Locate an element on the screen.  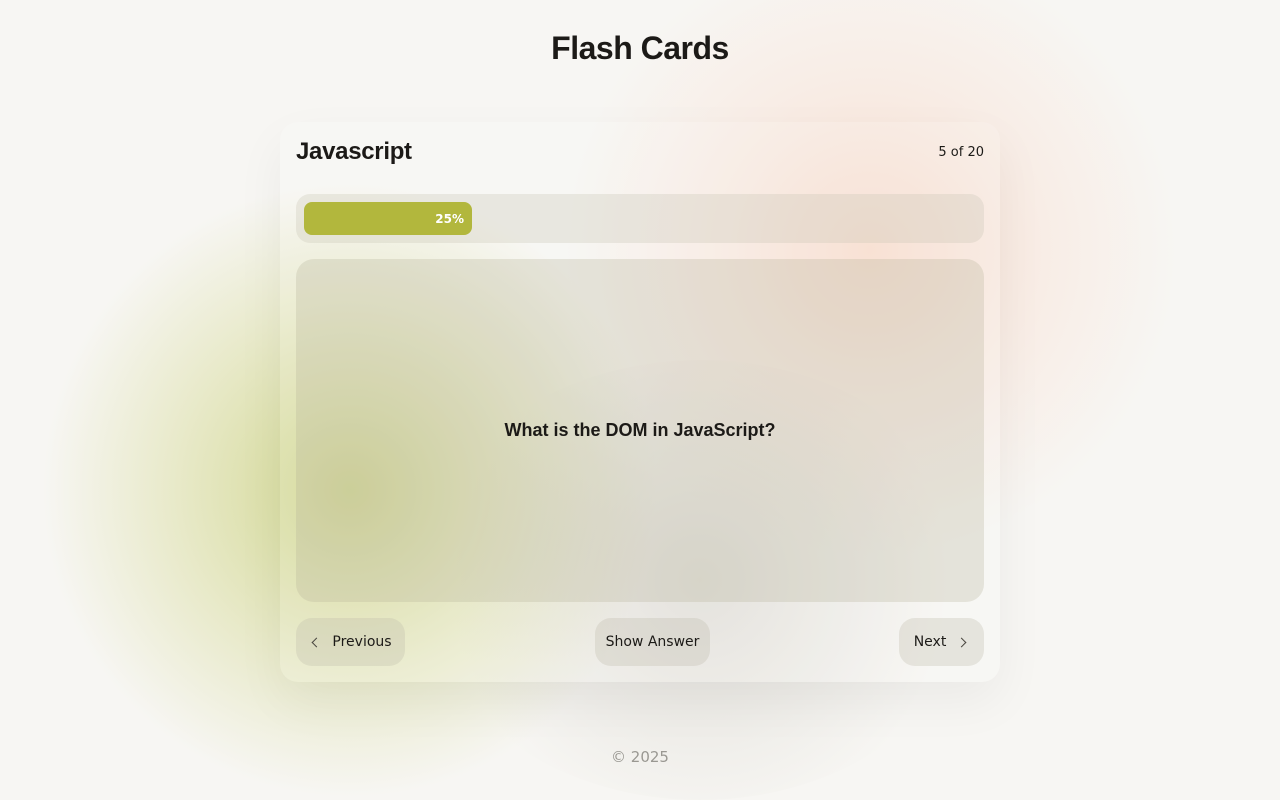
show-answer-button-label: Show Answer is located at coordinates (652, 642).